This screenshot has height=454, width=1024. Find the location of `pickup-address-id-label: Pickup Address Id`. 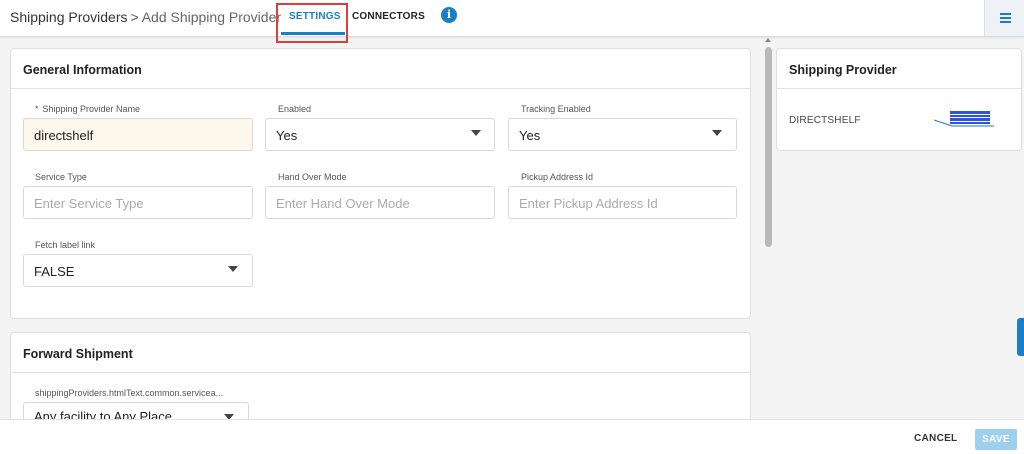

pickup-address-id-label: Pickup Address Id is located at coordinates (557, 177).